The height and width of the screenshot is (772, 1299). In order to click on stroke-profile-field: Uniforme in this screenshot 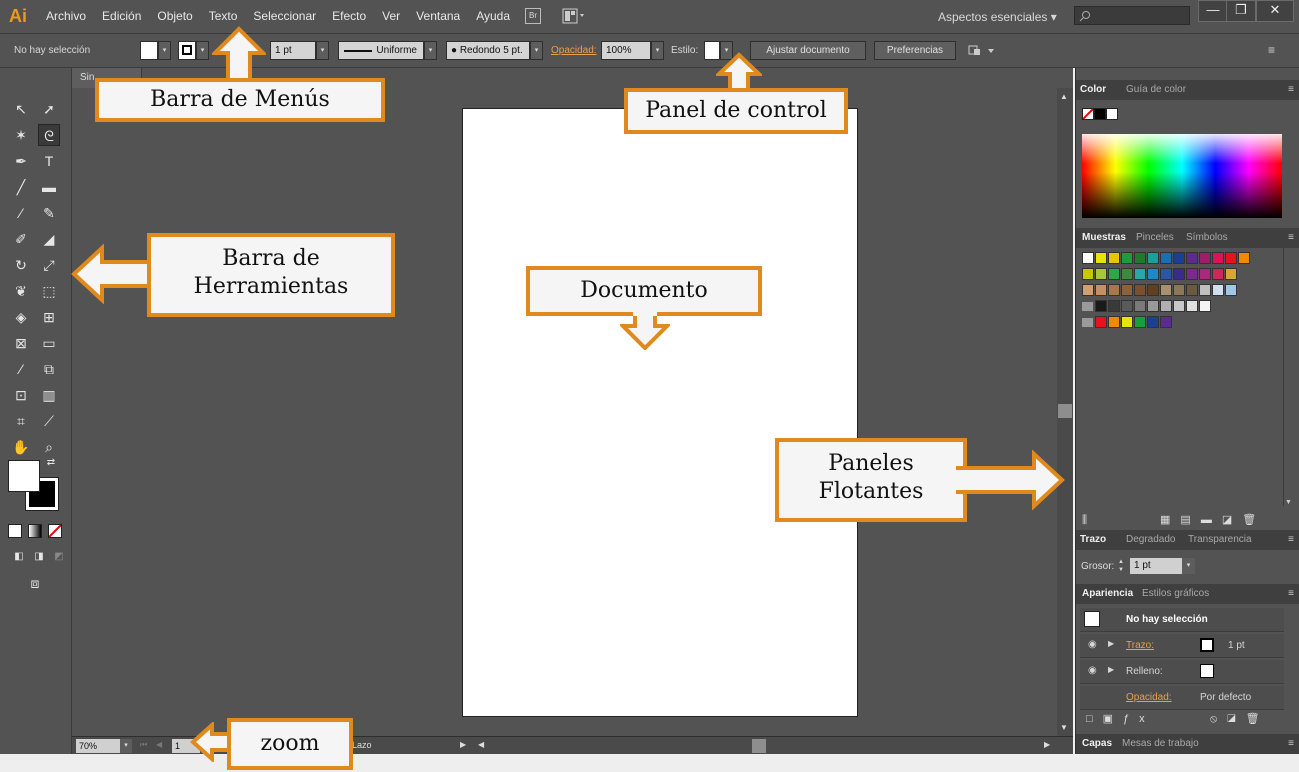, I will do `click(381, 50)`.